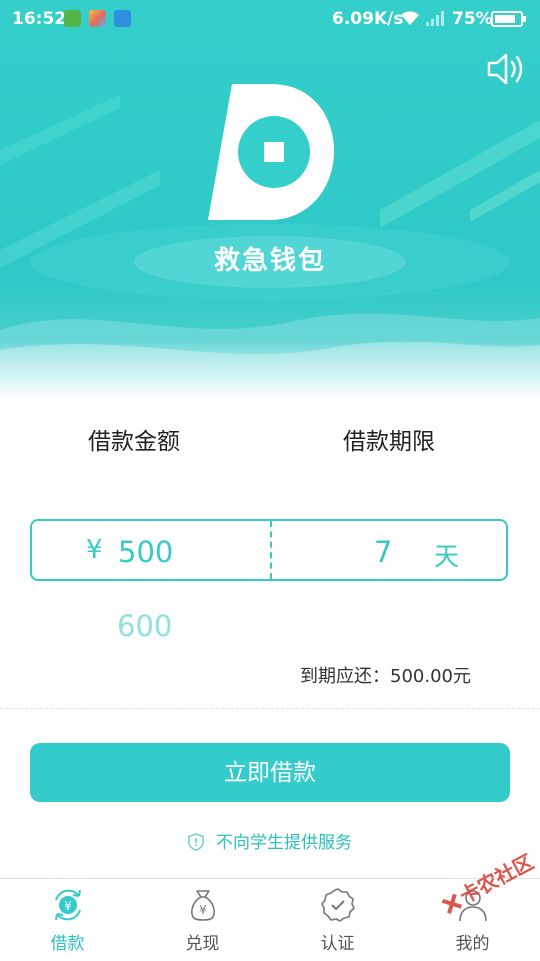 The height and width of the screenshot is (961, 540). I want to click on battery-icon, so click(508, 19).